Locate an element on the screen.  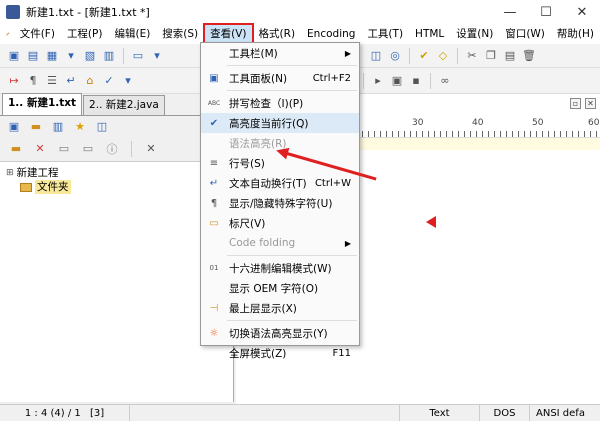
view-menu-highlight-line: ✔ 高亮度当前行(Q) is located at coordinates (280, 123).